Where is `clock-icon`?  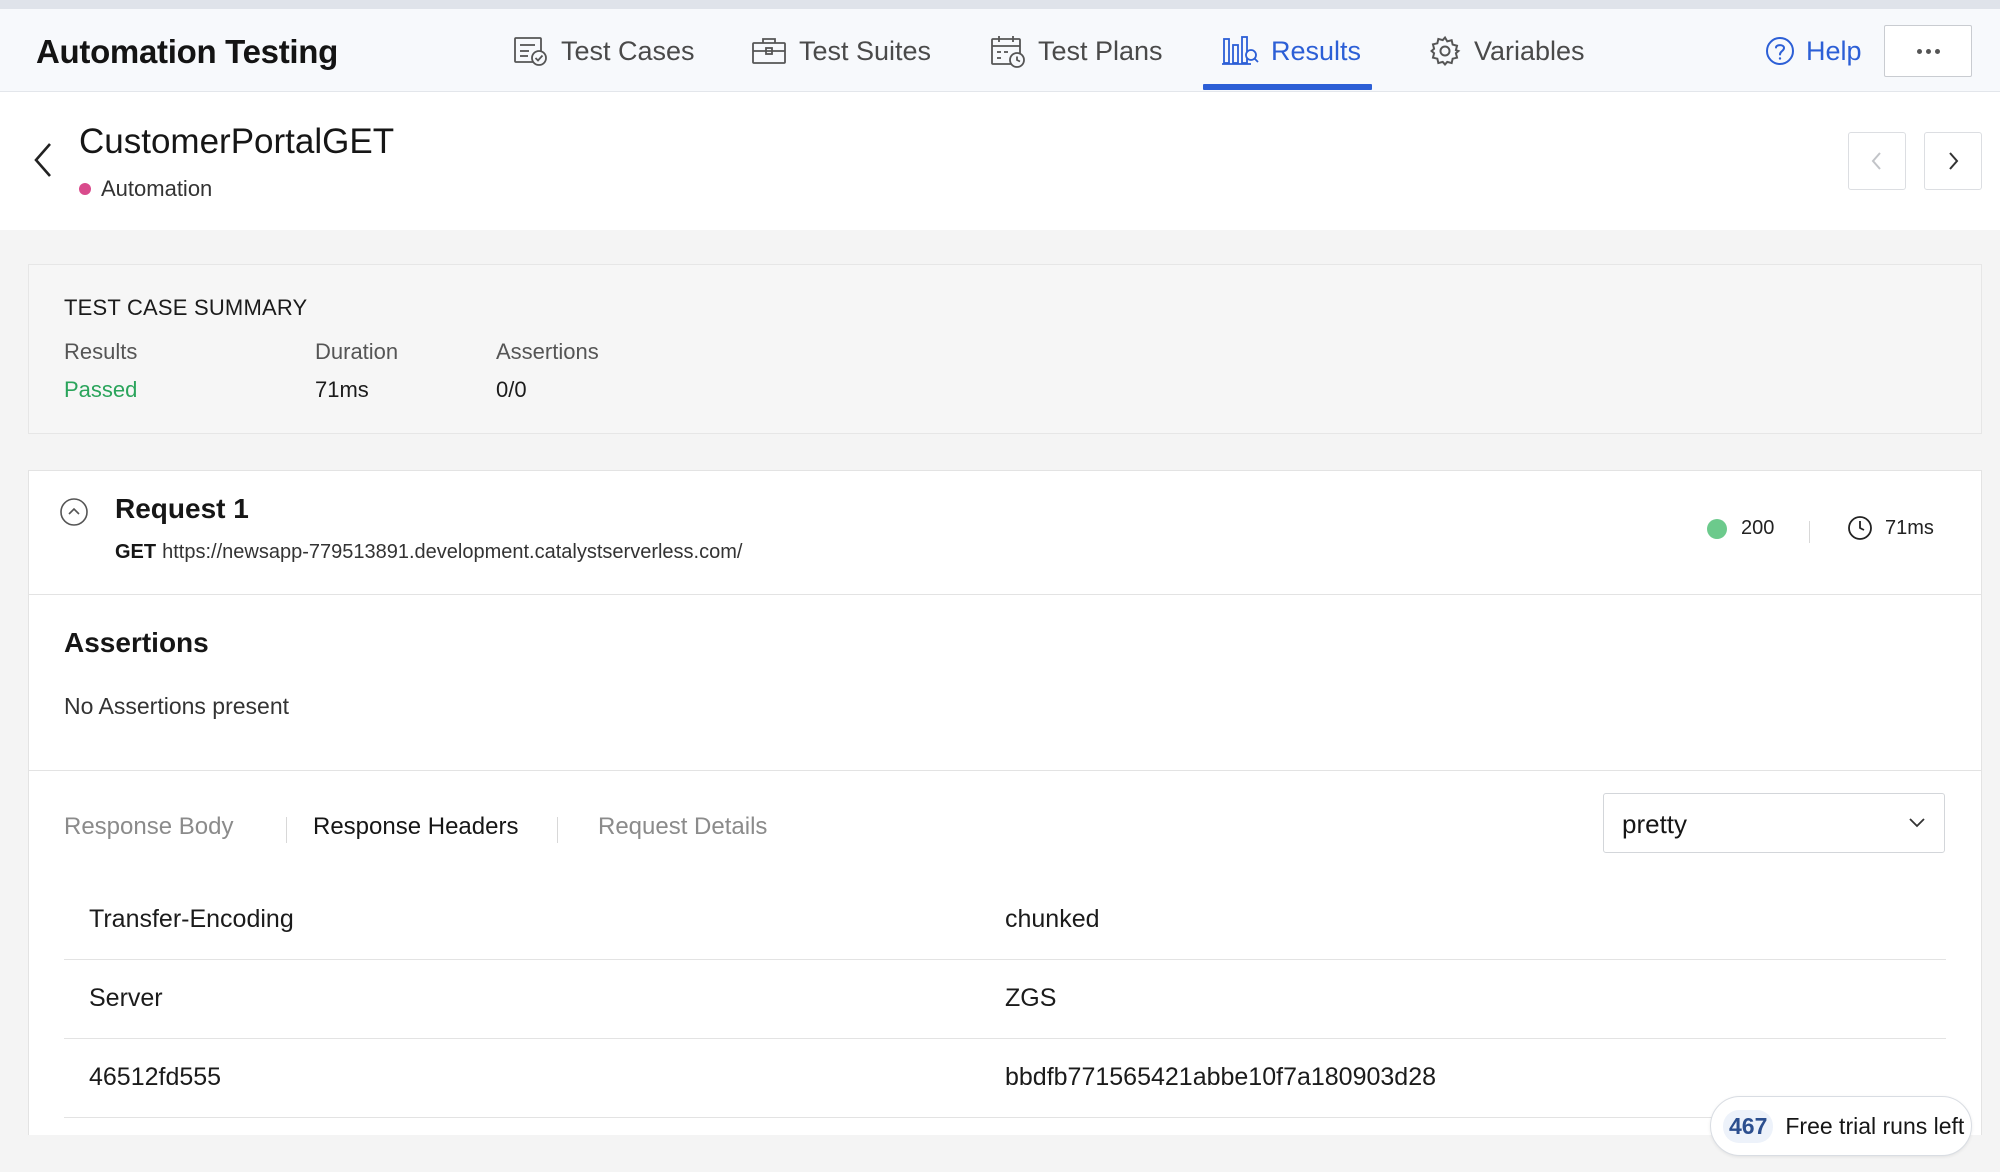
clock-icon is located at coordinates (1860, 528).